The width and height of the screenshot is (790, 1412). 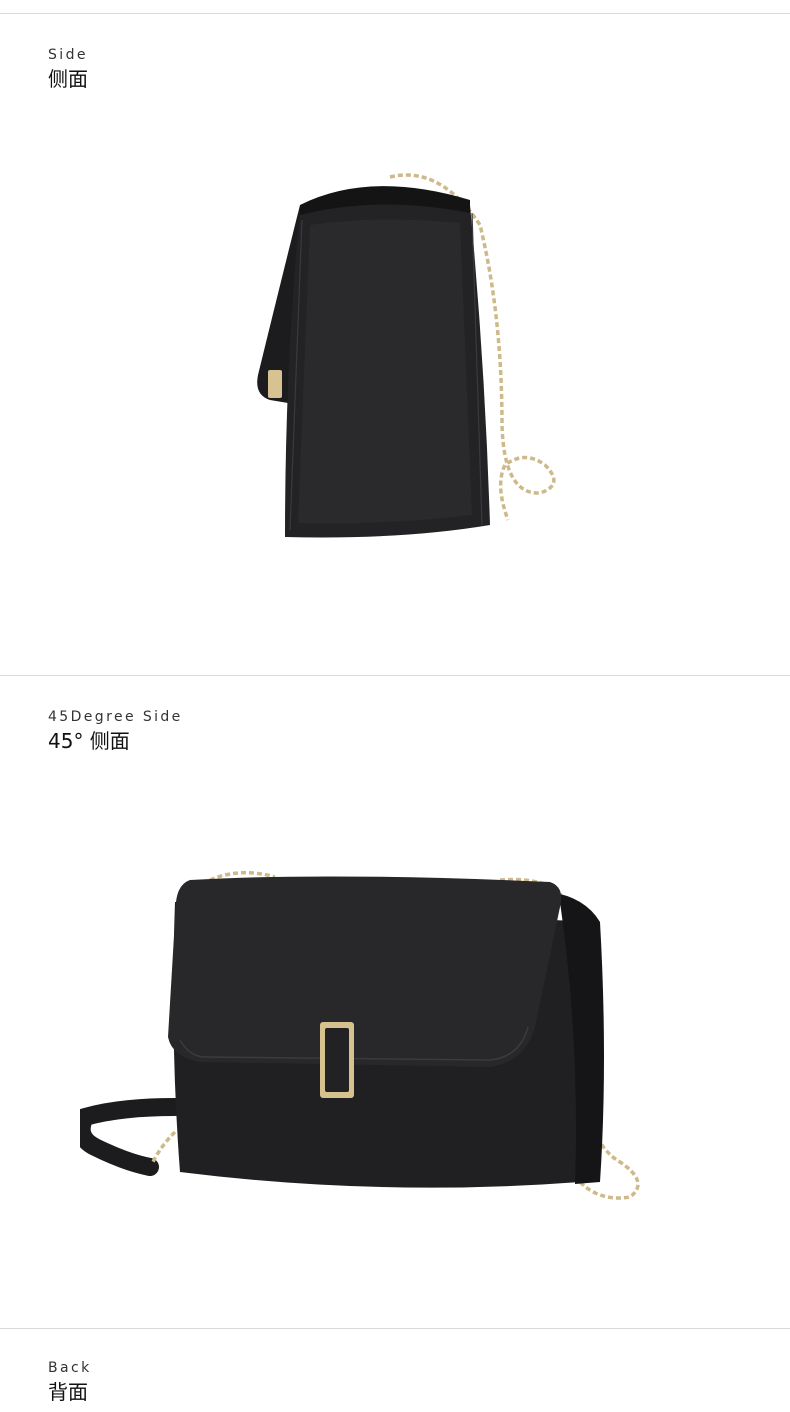 What do you see at coordinates (395, 13) in the screenshot?
I see `top-divider` at bounding box center [395, 13].